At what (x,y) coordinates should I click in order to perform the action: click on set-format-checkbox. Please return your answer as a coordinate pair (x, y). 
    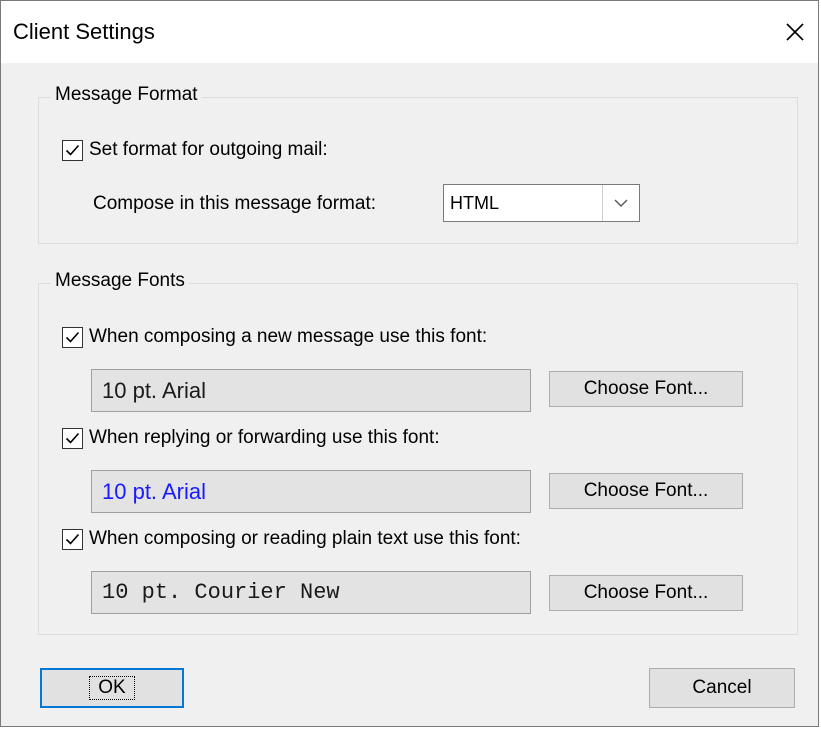
    Looking at the image, I should click on (72, 150).